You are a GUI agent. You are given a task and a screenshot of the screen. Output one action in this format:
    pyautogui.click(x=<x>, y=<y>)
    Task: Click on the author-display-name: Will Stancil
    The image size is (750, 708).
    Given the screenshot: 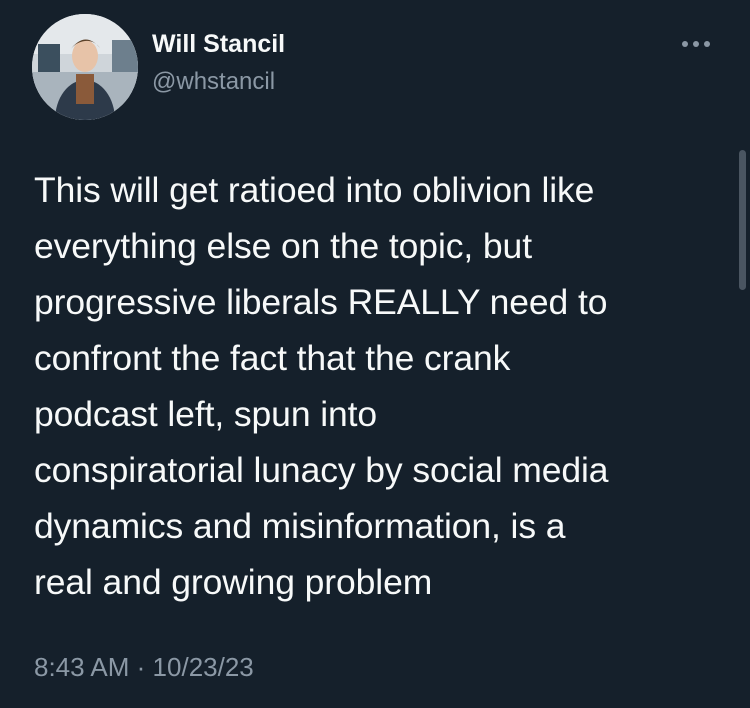 What is the action you would take?
    pyautogui.click(x=218, y=44)
    